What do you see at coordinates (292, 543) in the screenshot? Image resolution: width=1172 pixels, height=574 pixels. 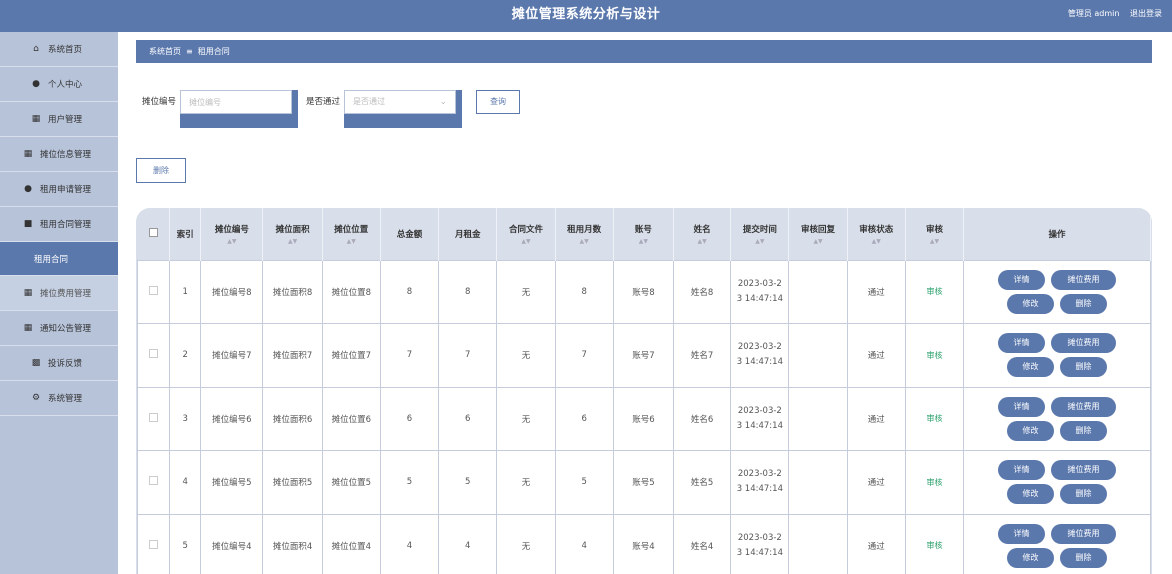 I see `cell-stall-area: 摊位面积4` at bounding box center [292, 543].